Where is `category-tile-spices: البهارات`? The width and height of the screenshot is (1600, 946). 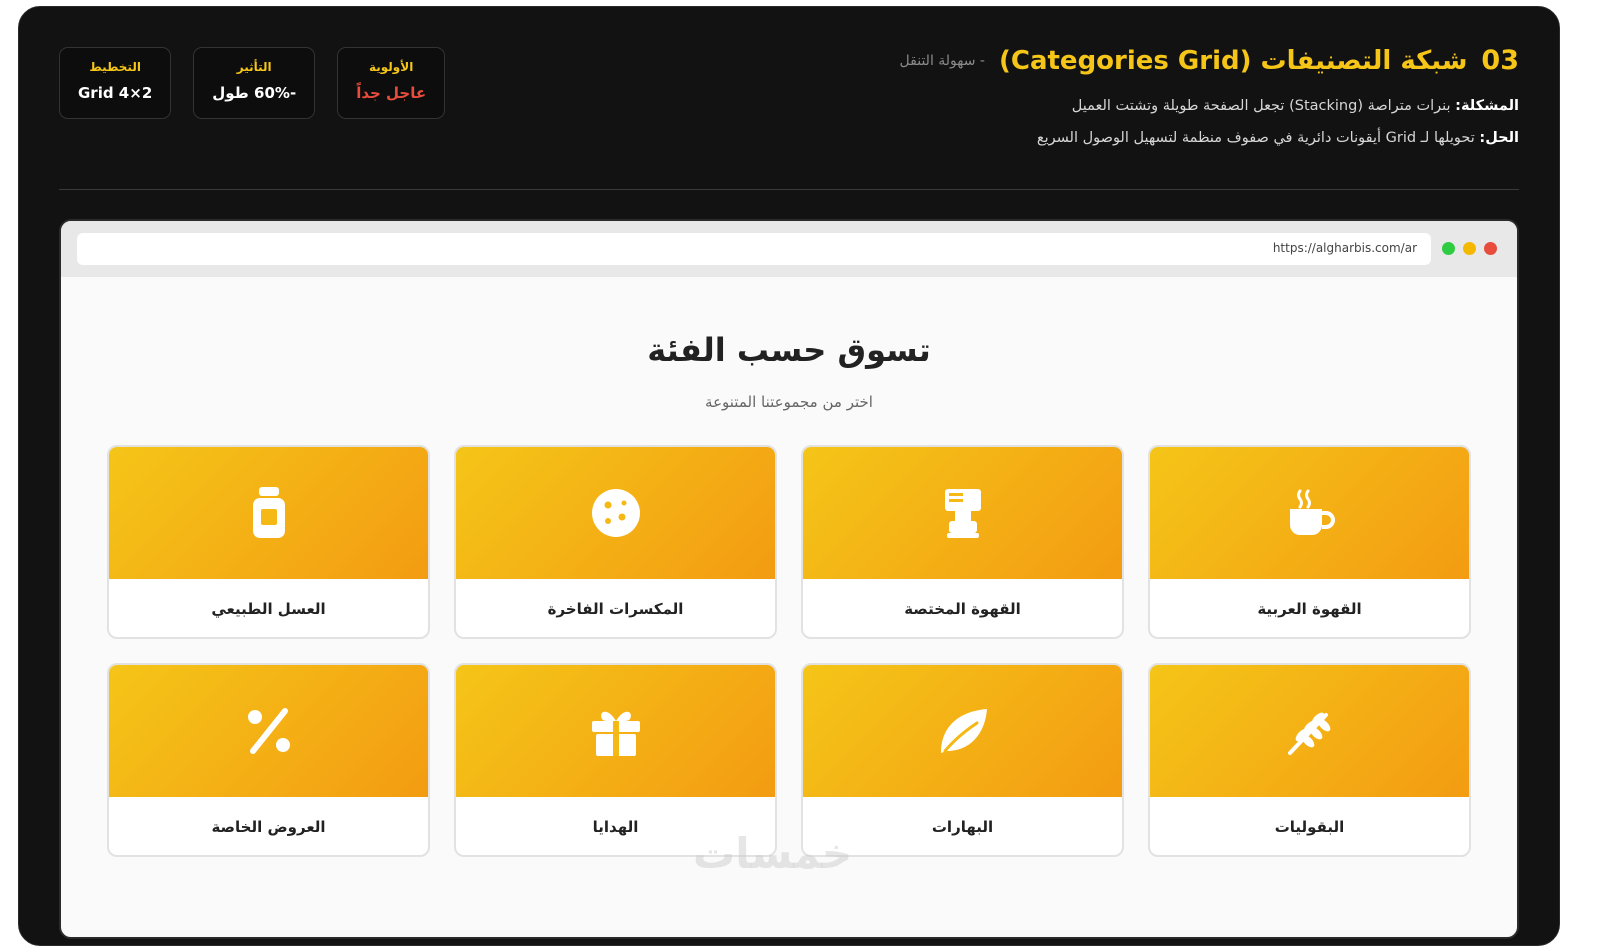
category-tile-spices: البهارات is located at coordinates (962, 760).